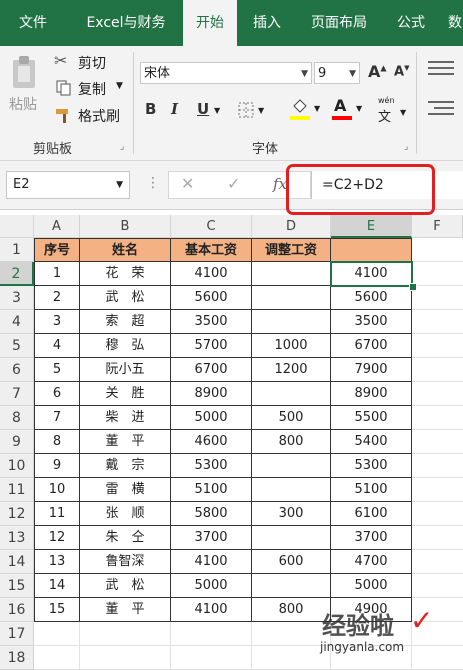  What do you see at coordinates (174, 109) in the screenshot?
I see `italic-button: I` at bounding box center [174, 109].